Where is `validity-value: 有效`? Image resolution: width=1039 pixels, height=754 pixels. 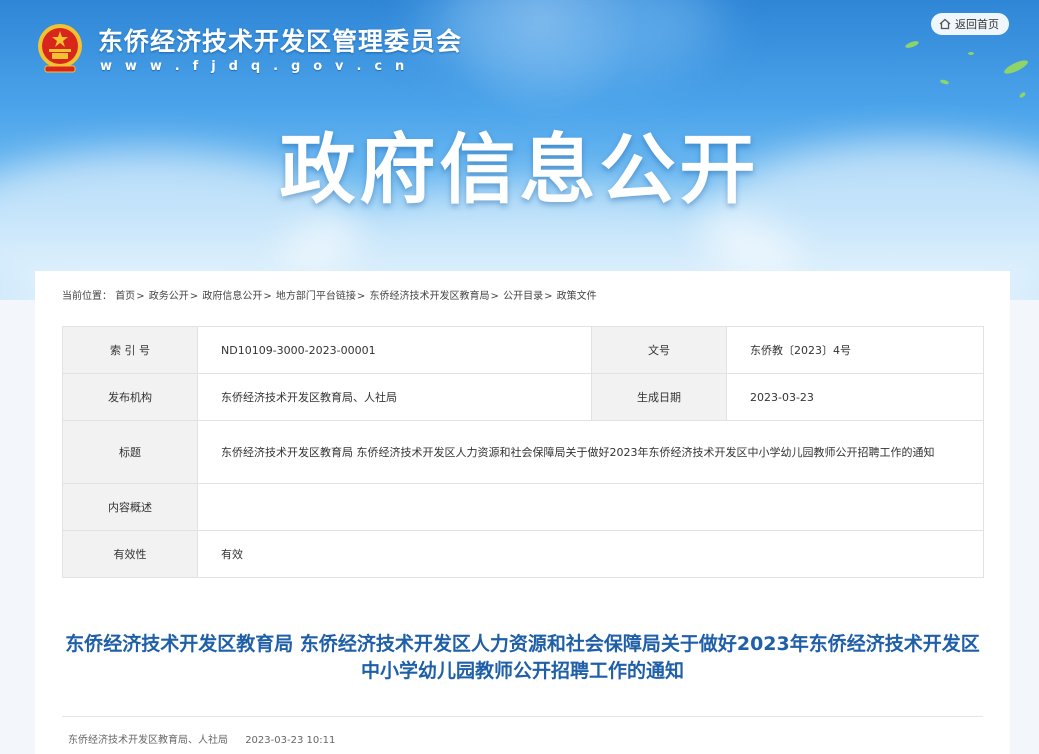
validity-value: 有效 is located at coordinates (590, 554).